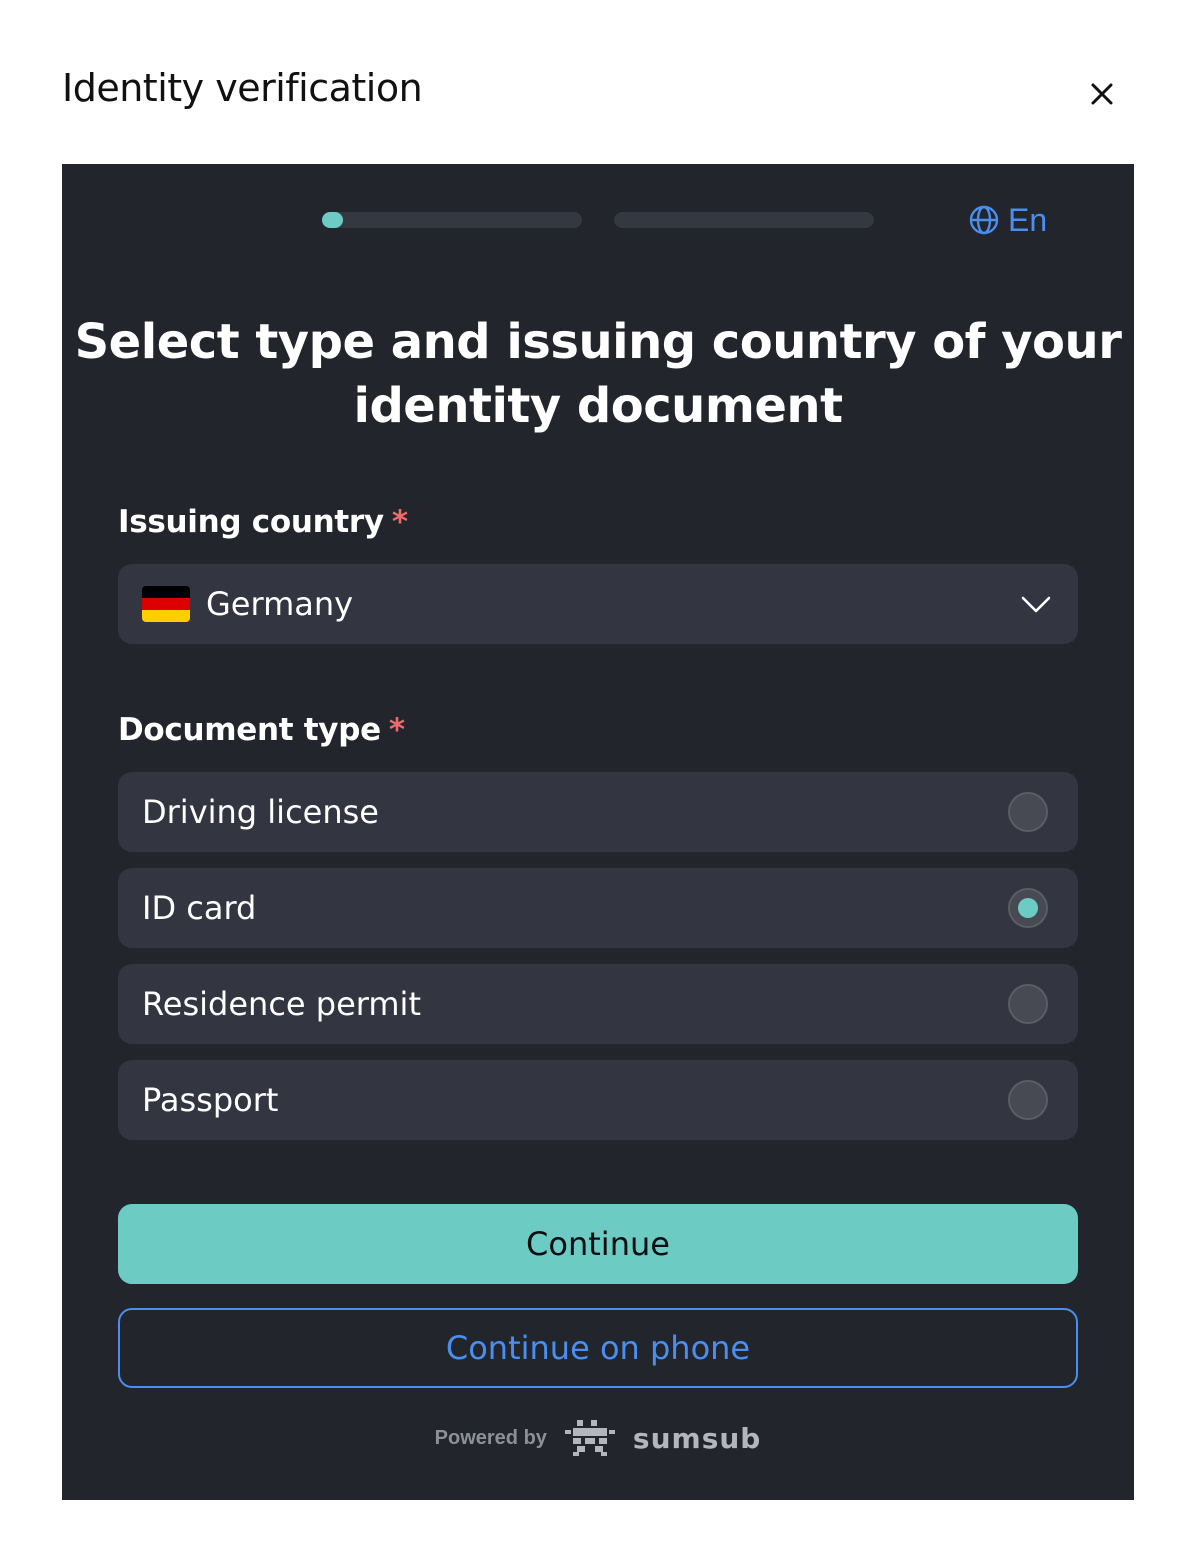 This screenshot has width=1196, height=1566. Describe the element at coordinates (598, 1004) in the screenshot. I see `option-residence-permit: Residence permit` at that location.